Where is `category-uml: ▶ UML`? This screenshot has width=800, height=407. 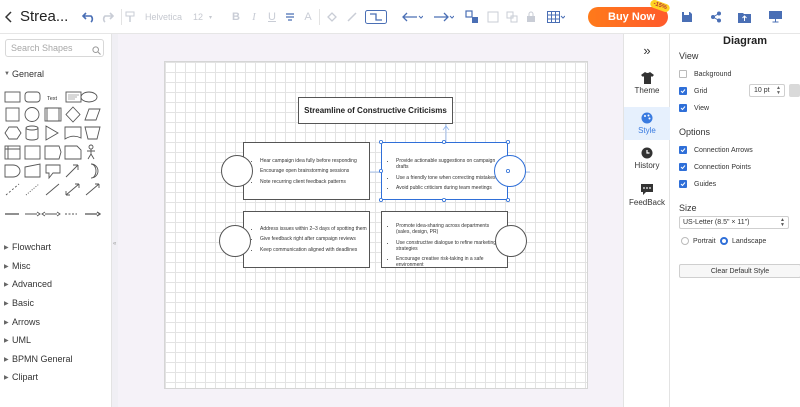
category-uml: ▶ UML is located at coordinates (17, 340).